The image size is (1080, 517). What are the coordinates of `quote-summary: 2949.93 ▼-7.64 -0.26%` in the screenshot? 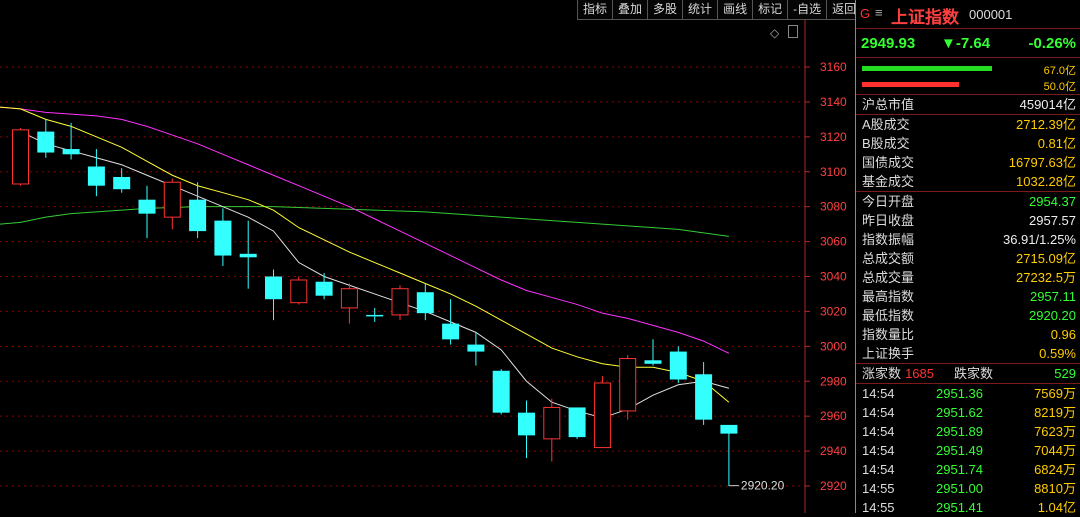 It's located at (968, 43).